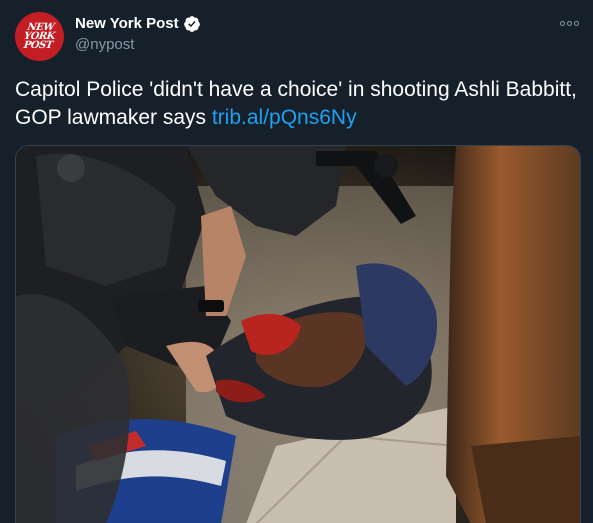 Image resolution: width=593 pixels, height=523 pixels. I want to click on tweet-link: trib.al/pQns6Ny, so click(284, 117).